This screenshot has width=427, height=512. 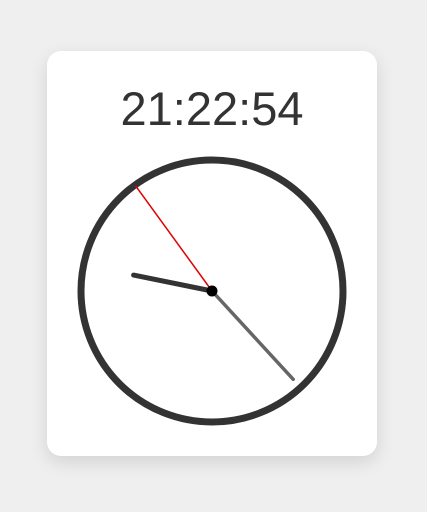 I want to click on clock-center-dot, so click(x=212, y=291).